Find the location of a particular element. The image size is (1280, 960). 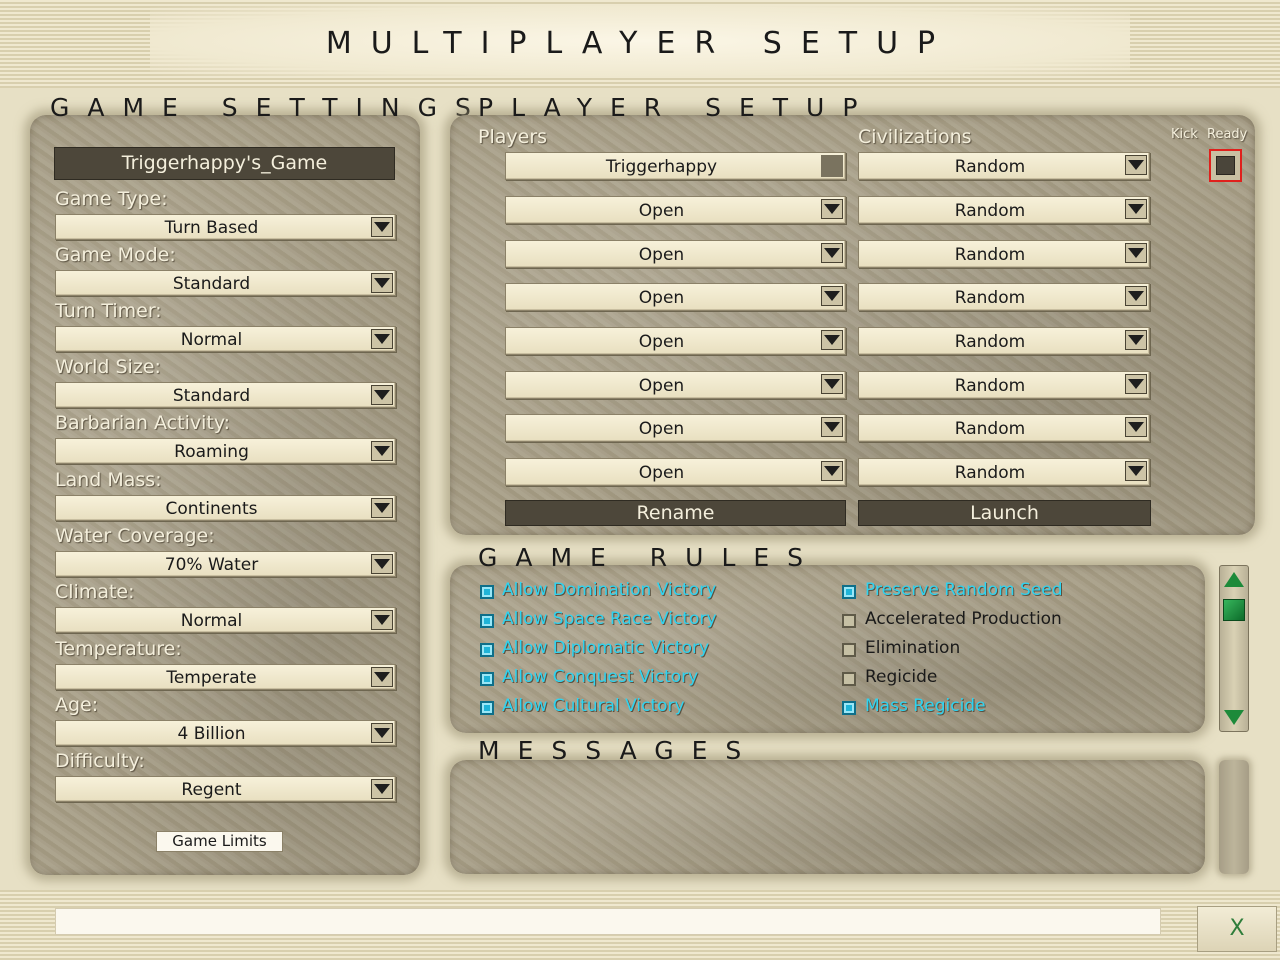

player-slot-1: Triggerhappy is located at coordinates (675, 166).